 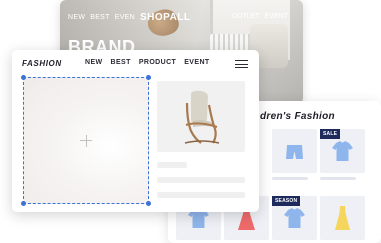 What do you see at coordinates (286, 201) in the screenshot?
I see `season-badge: SEASON` at bounding box center [286, 201].